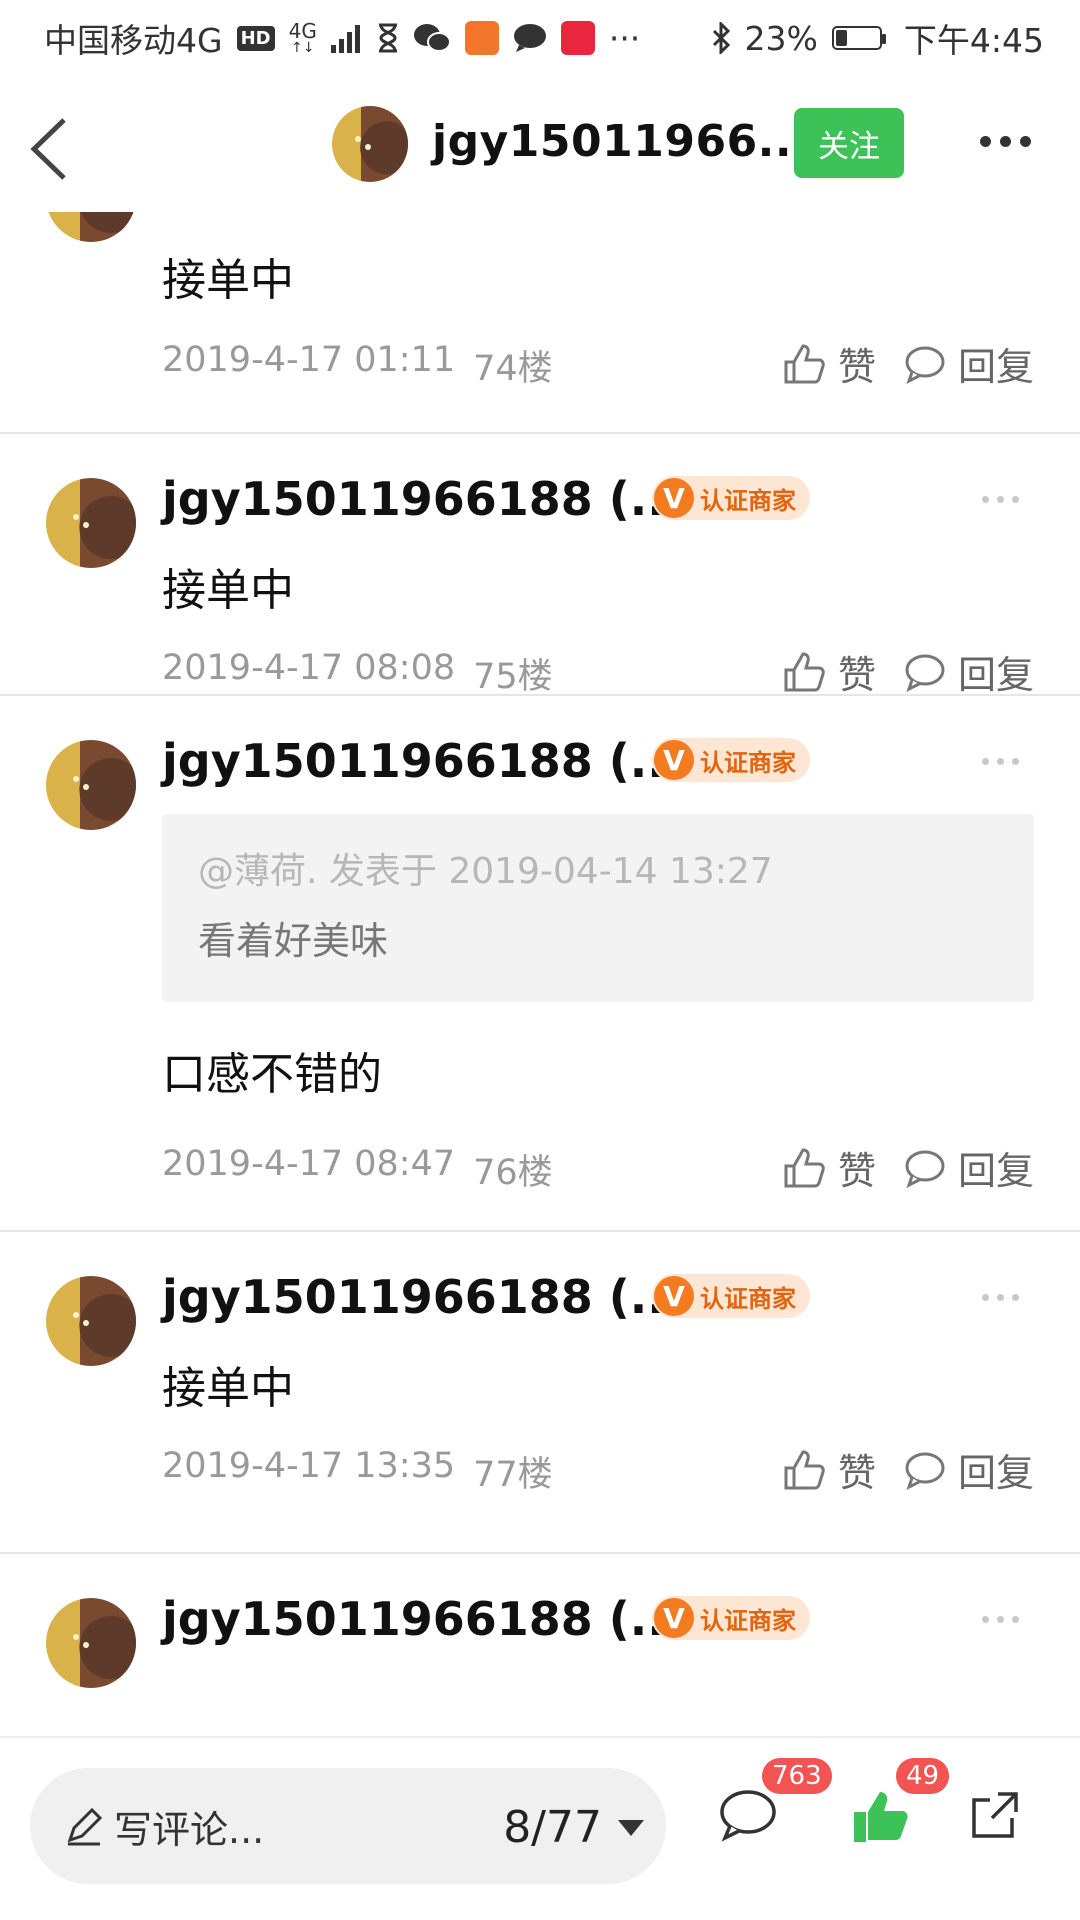  Describe the element at coordinates (348, 1826) in the screenshot. I see `comment-input: 写评论... 8/77` at that location.